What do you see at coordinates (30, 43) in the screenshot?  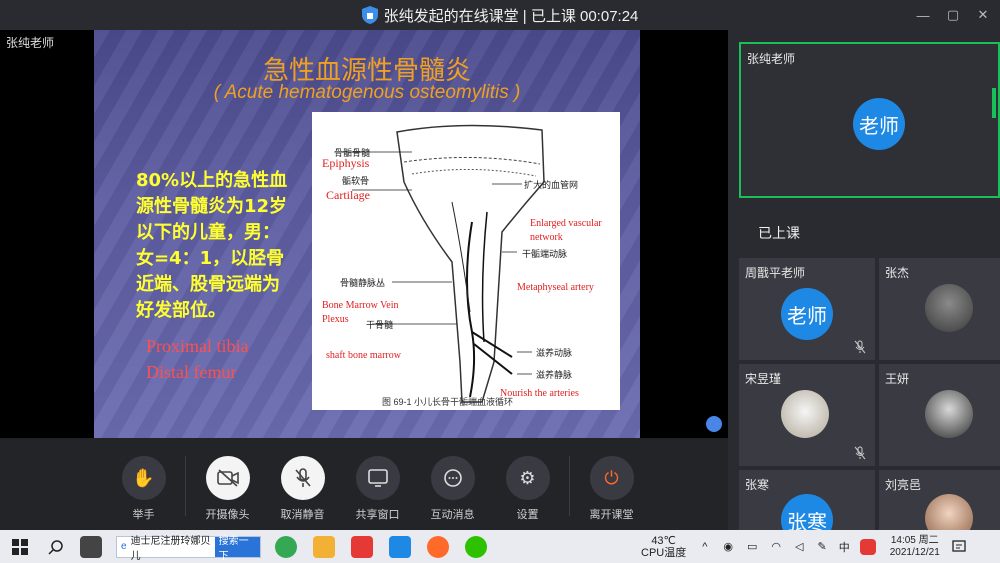 I see `host-label: 张纯老师` at bounding box center [30, 43].